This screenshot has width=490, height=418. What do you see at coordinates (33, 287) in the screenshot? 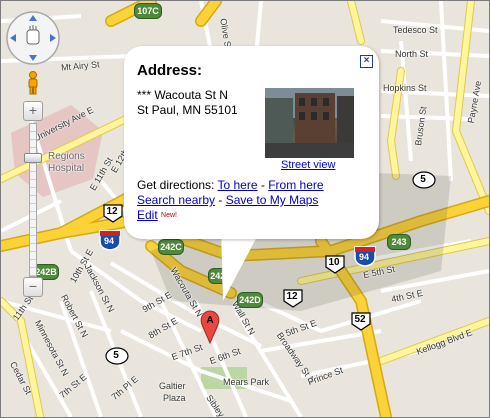
I see `zoom-out-button: −` at bounding box center [33, 287].